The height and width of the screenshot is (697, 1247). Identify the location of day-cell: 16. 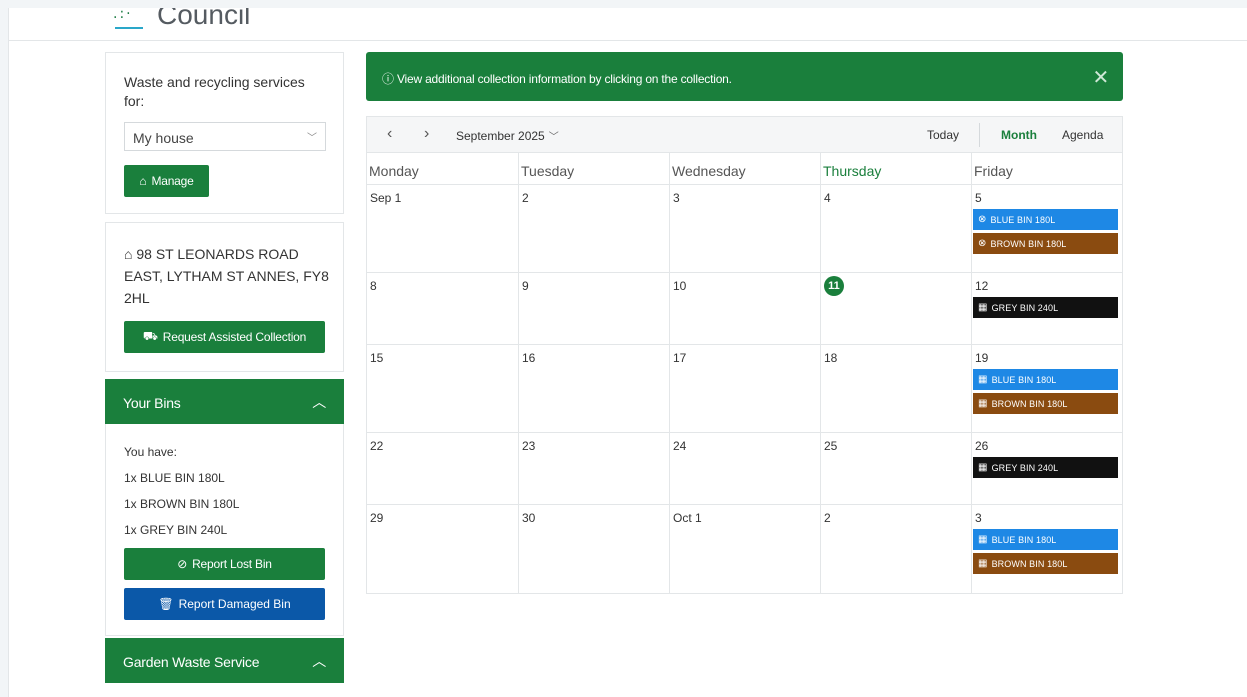
(594, 389).